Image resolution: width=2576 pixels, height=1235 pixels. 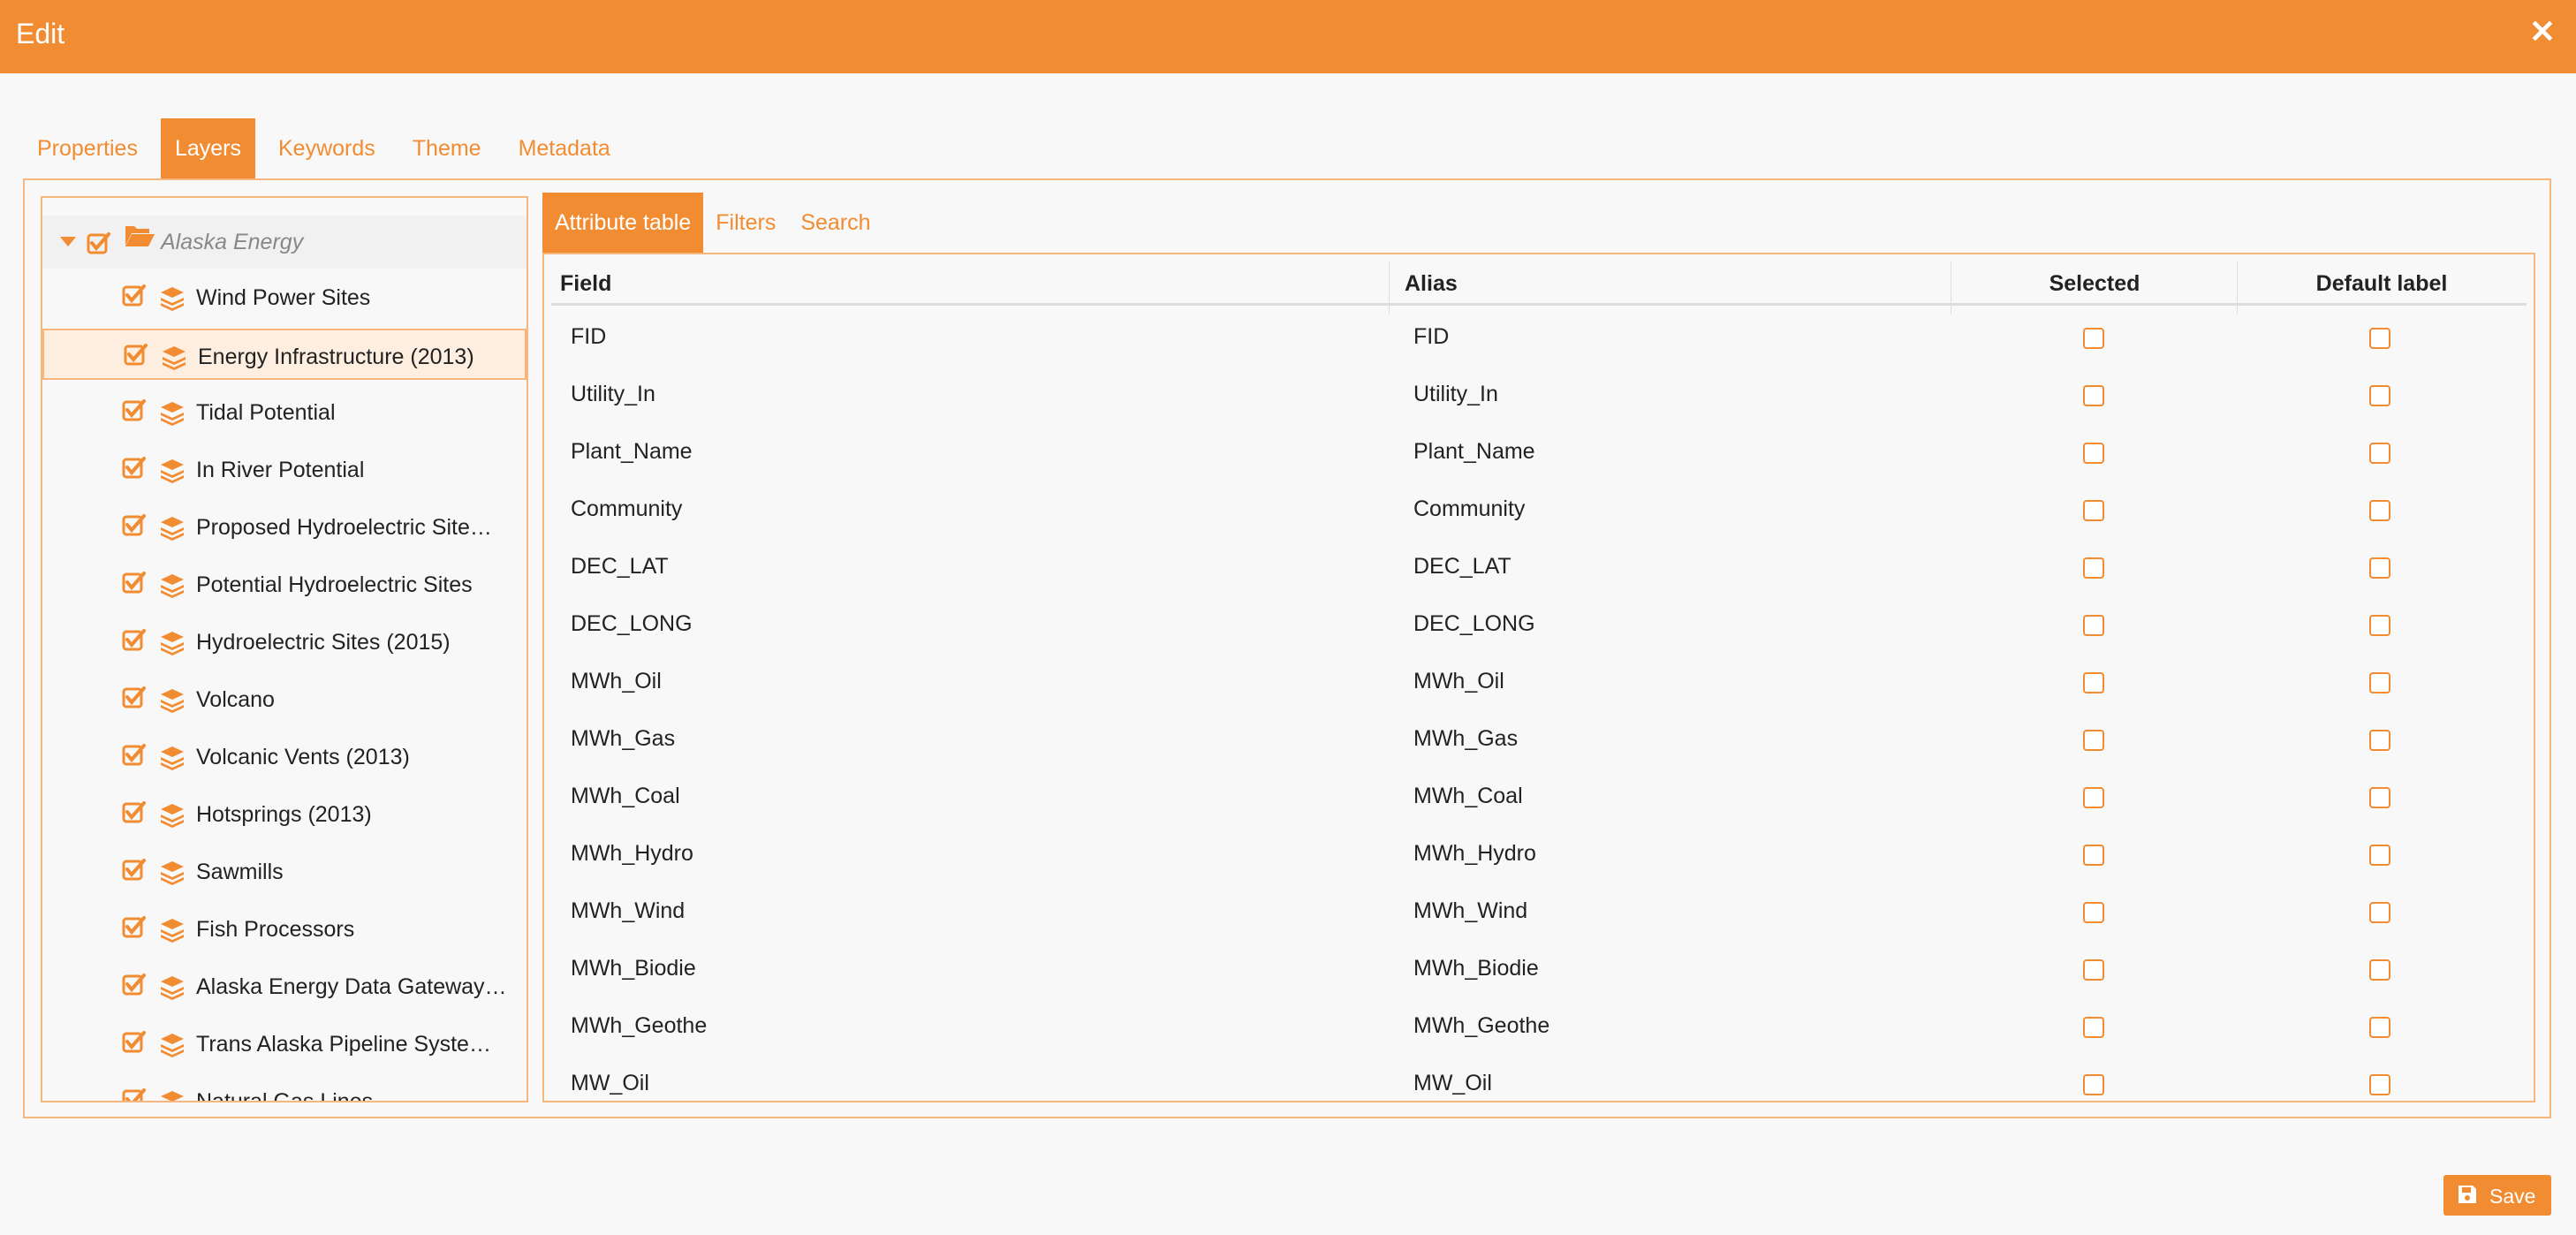 What do you see at coordinates (624, 739) in the screenshot?
I see `cell-field: MWh_Gas` at bounding box center [624, 739].